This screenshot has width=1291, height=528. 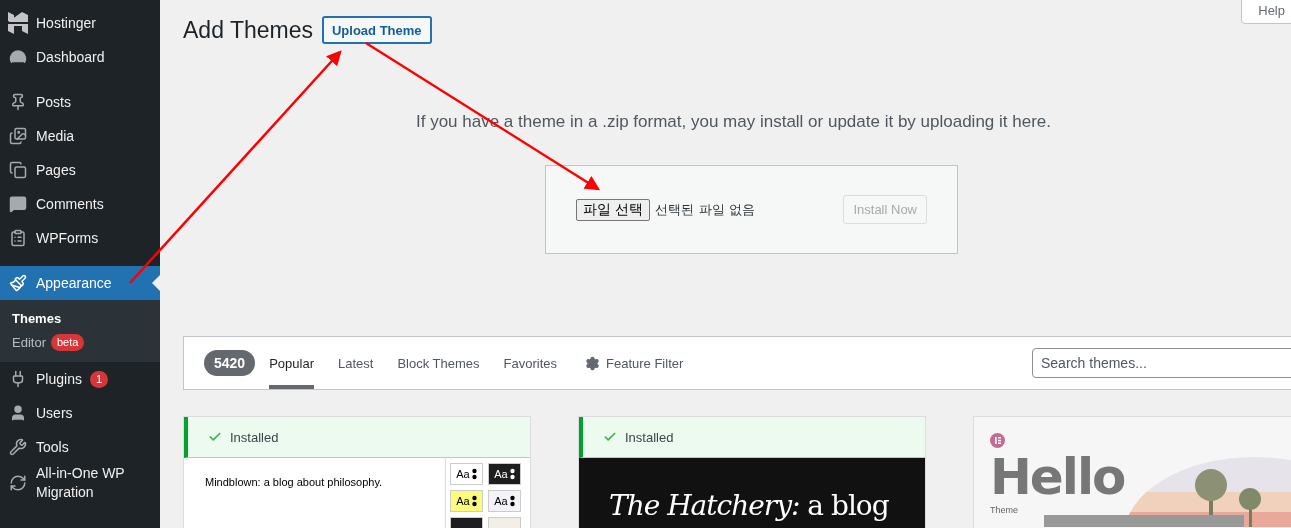 What do you see at coordinates (752, 472) in the screenshot?
I see `theme-card: Installed The Hatchery: a blog` at bounding box center [752, 472].